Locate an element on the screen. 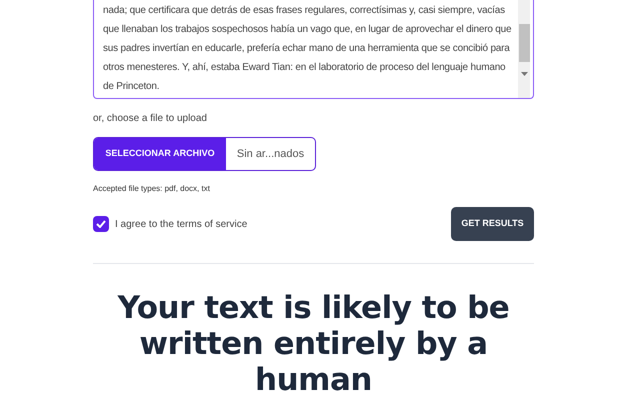 Image resolution: width=630 pixels, height=420 pixels. get-results-button: GET RESULTS is located at coordinates (492, 224).